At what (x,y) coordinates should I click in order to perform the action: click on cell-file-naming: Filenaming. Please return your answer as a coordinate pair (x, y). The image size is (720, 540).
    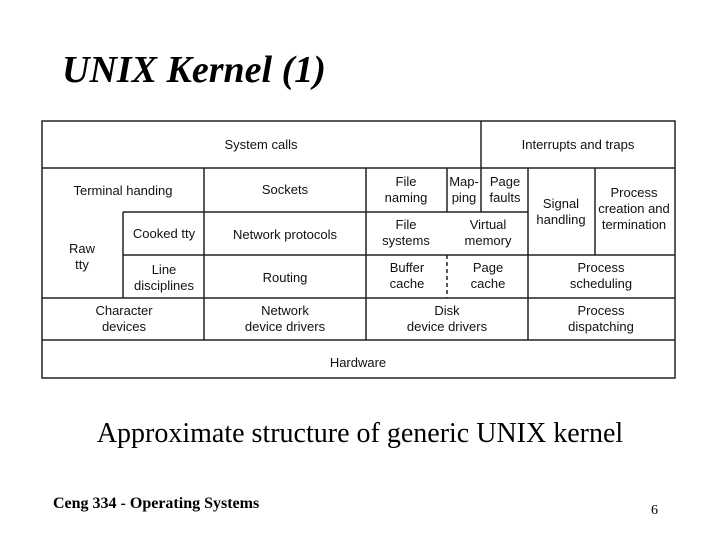
    Looking at the image, I should click on (406, 189).